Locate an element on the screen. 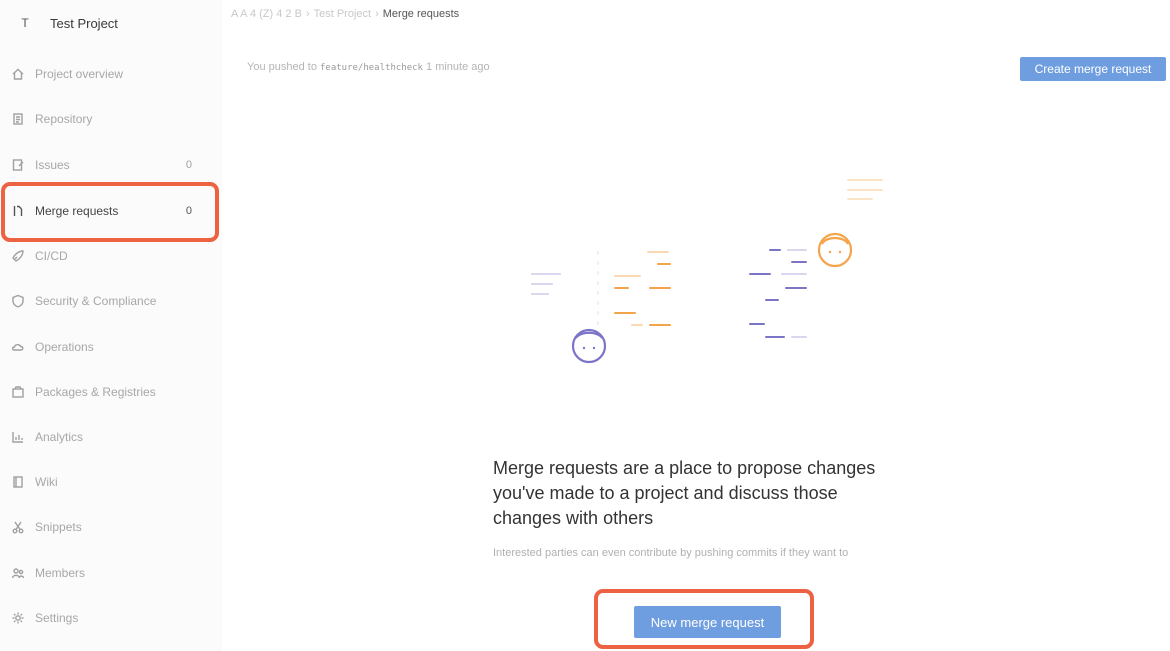 Image resolution: width=1170 pixels, height=651 pixels. project-name: Test Project is located at coordinates (84, 23).